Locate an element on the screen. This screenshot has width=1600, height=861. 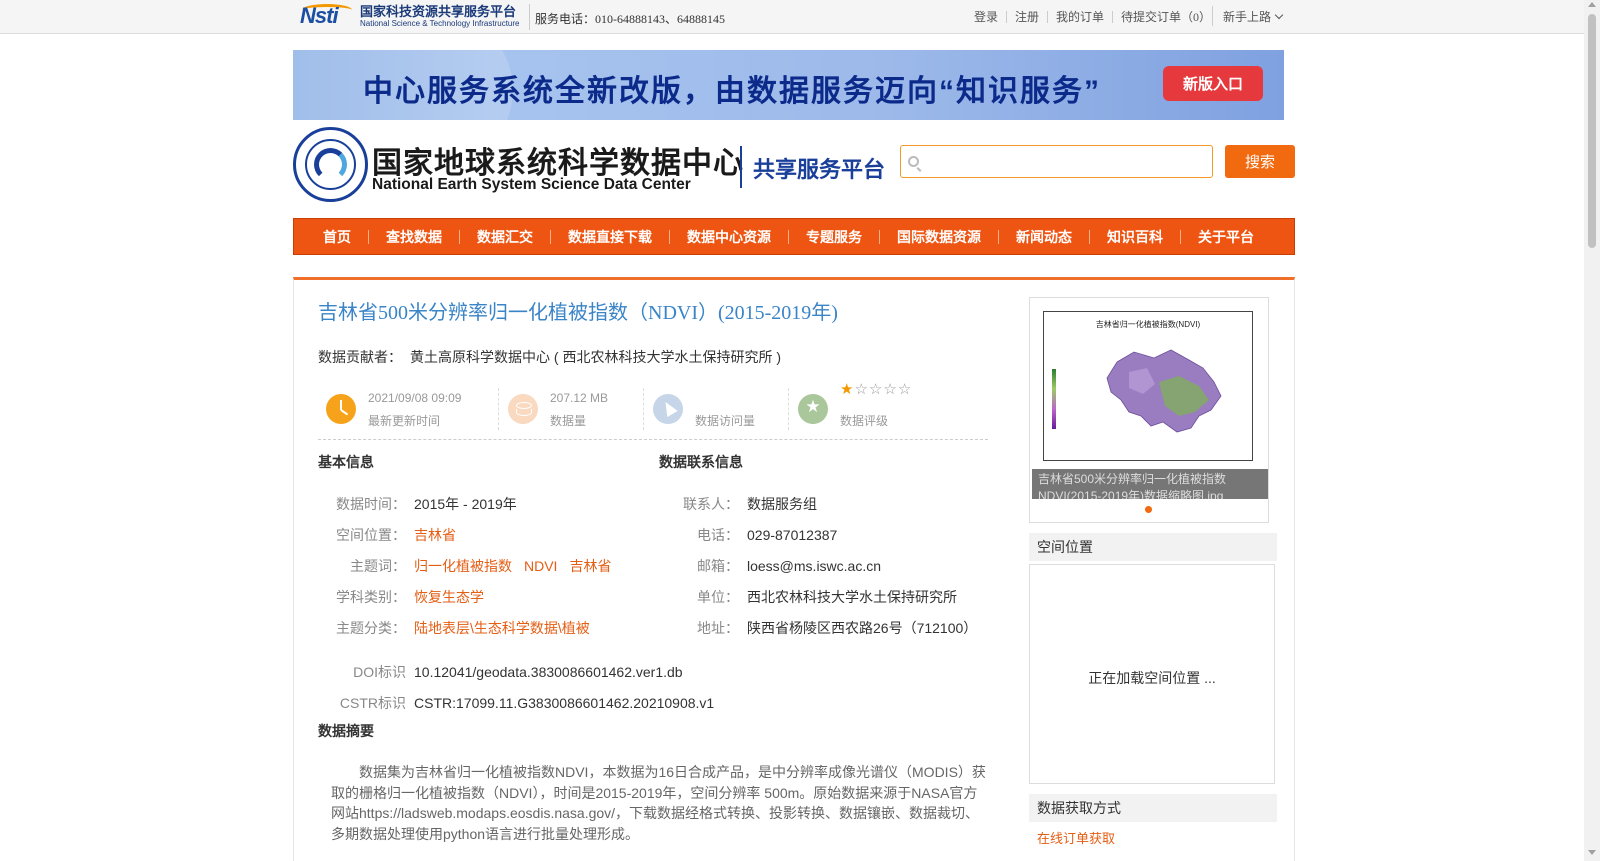
chevron-down-icon is located at coordinates (1279, 14).